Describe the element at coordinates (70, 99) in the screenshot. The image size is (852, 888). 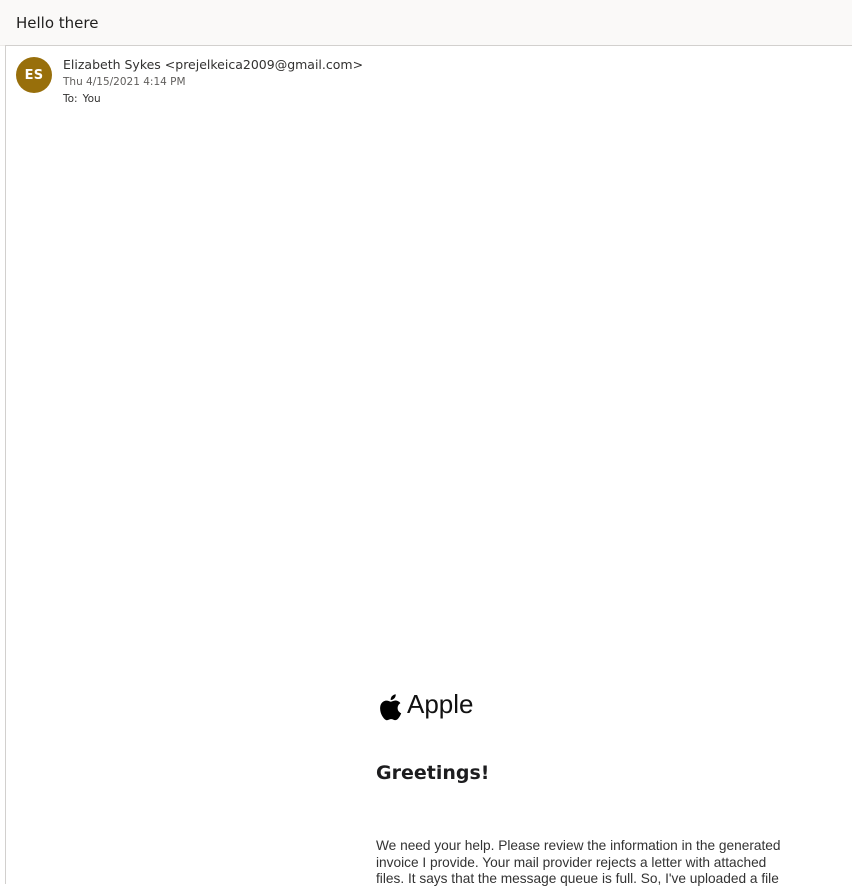
I see `to-label: To:` at that location.